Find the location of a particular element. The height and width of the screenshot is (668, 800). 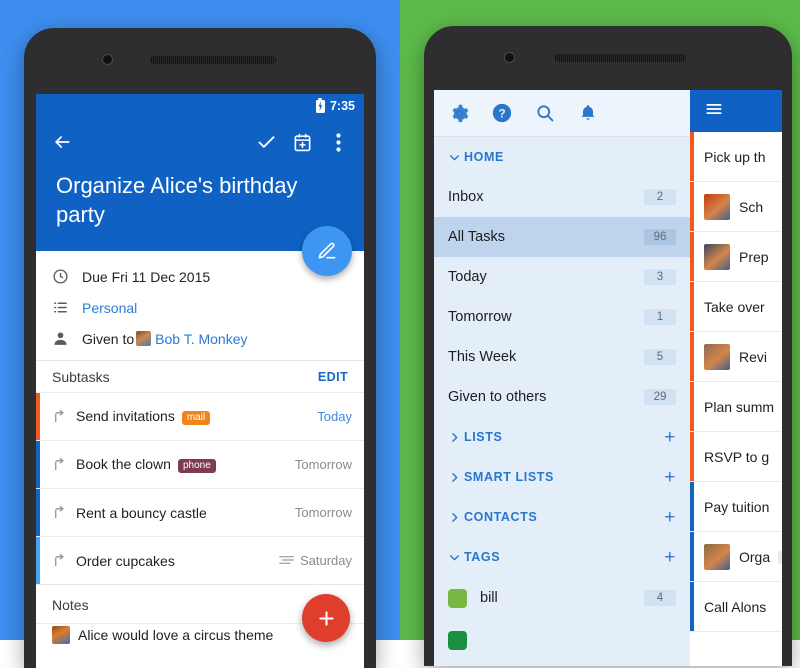

subtask-row: Send invitations mail Today is located at coordinates (200, 416).